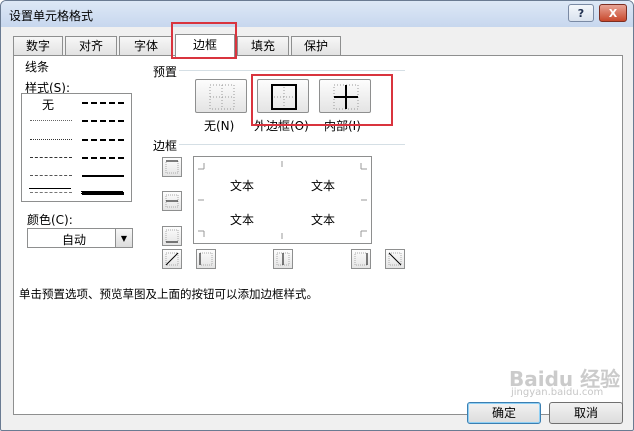  I want to click on border-bottom-button, so click(172, 236).